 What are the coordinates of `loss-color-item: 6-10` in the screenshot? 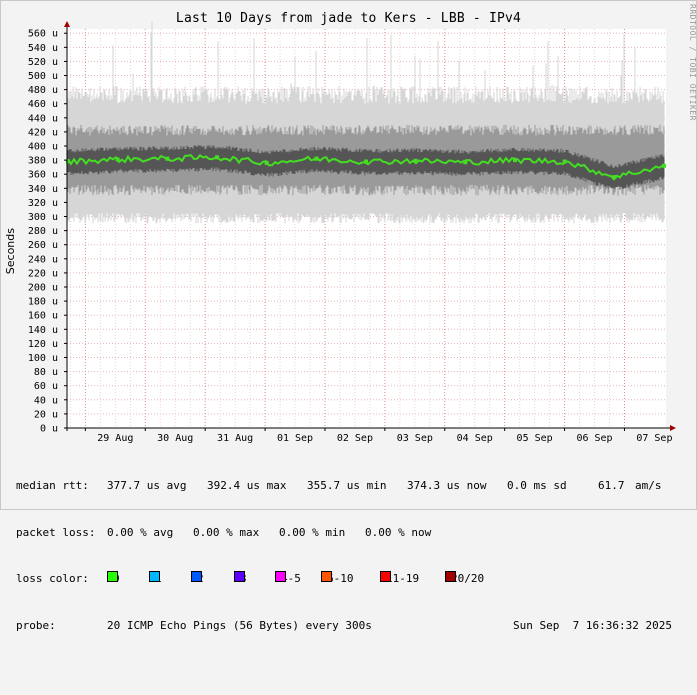 It's located at (337, 579).